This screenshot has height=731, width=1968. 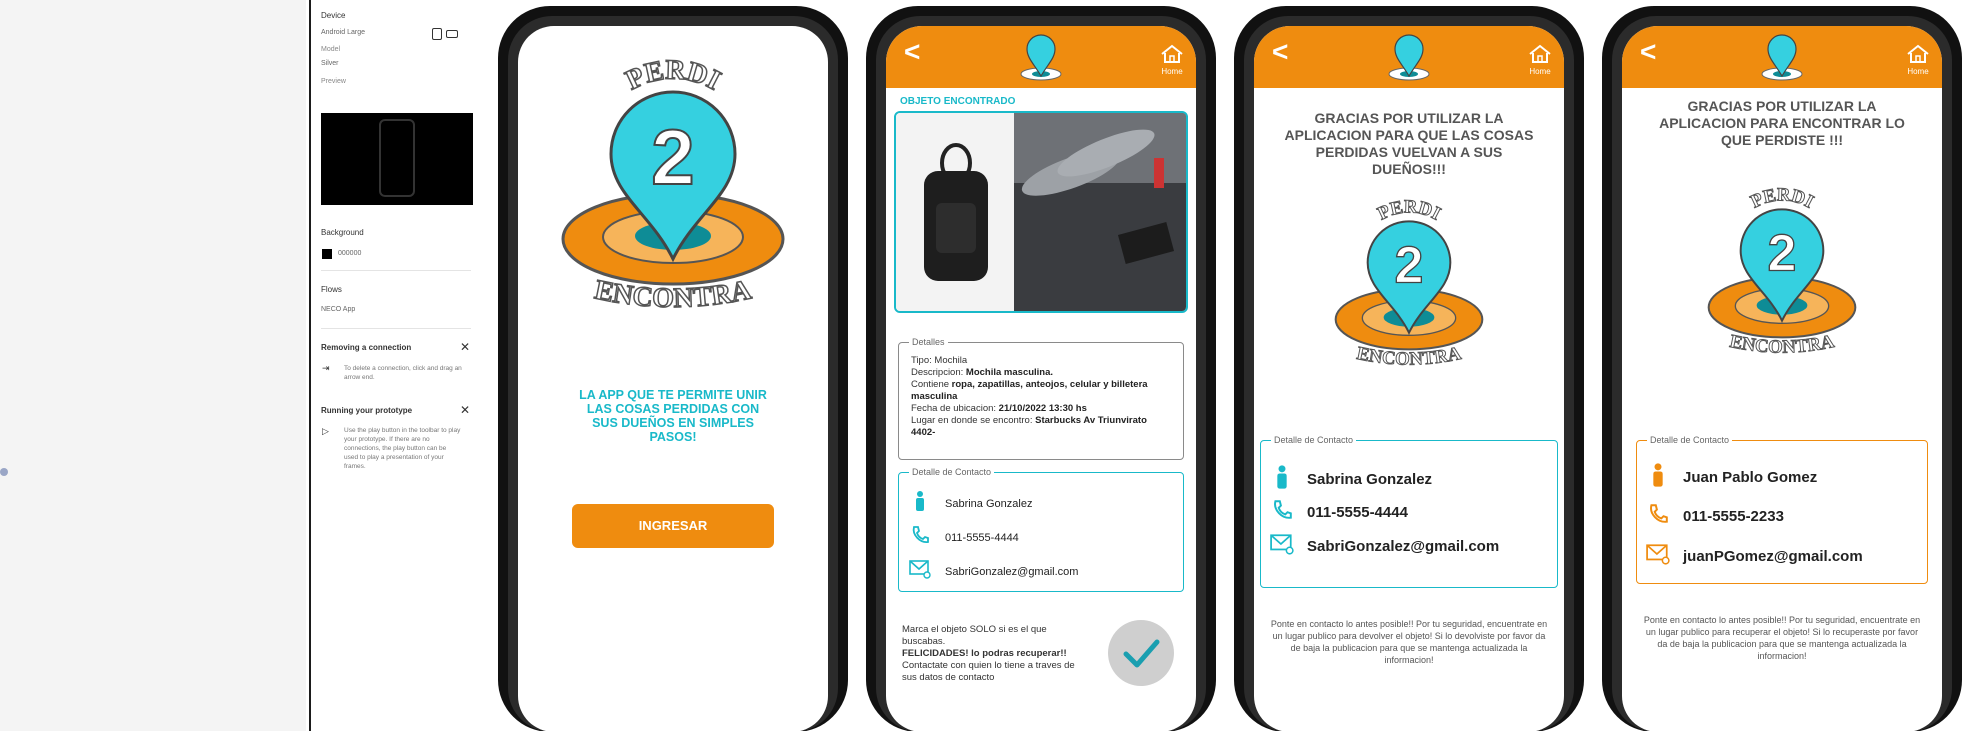 I want to click on person-icon, so click(x=1282, y=479).